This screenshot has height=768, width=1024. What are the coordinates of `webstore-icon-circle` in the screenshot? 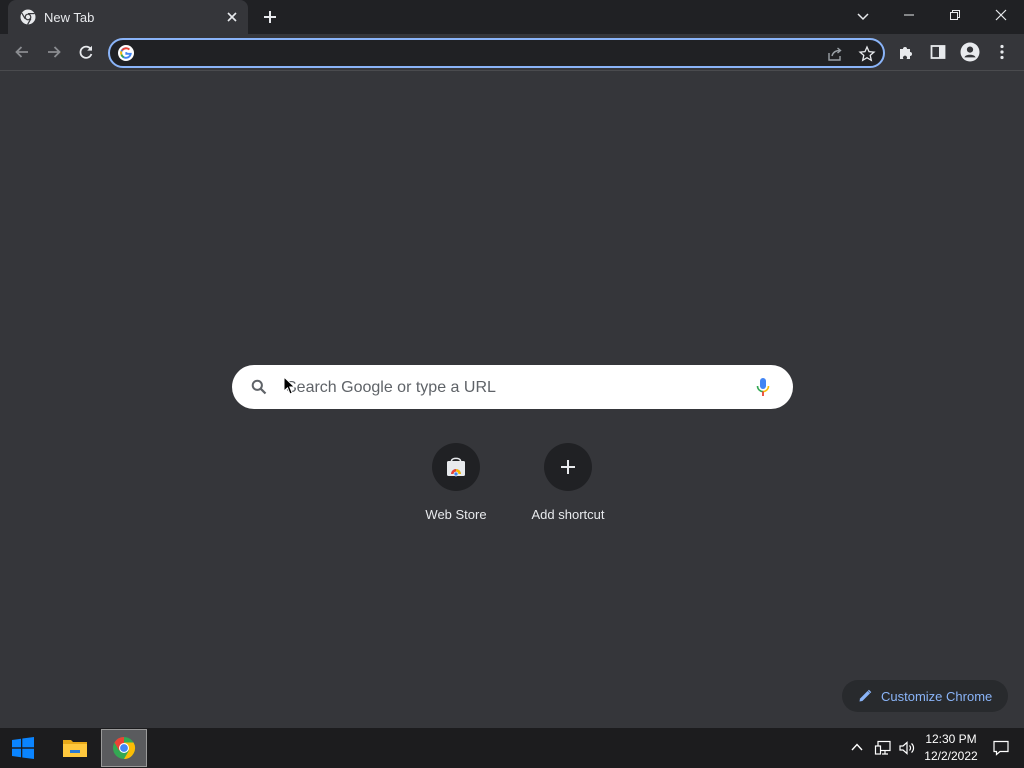 It's located at (456, 467).